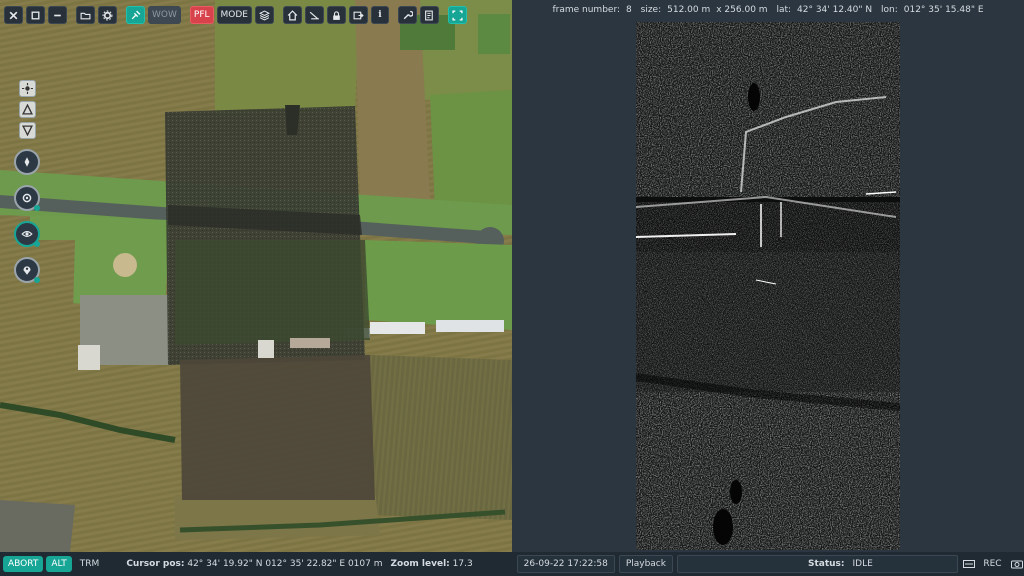  I want to click on camera-icon, so click(1017, 564).